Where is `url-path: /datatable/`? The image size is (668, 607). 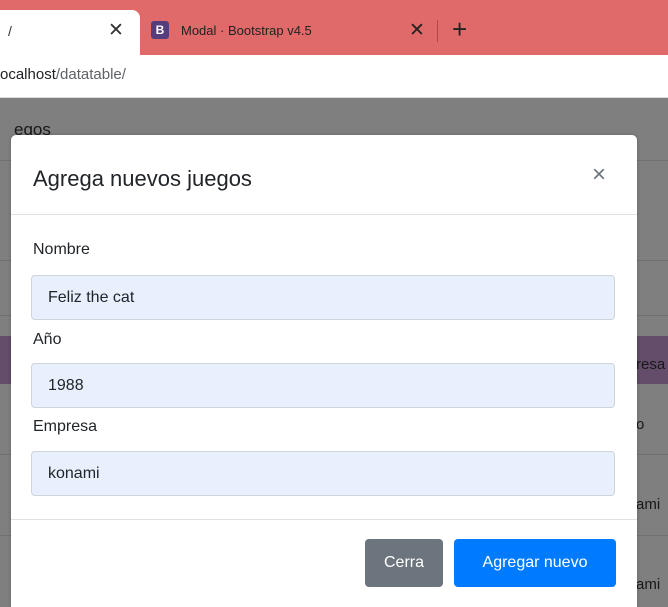 url-path: /datatable/ is located at coordinates (90, 74).